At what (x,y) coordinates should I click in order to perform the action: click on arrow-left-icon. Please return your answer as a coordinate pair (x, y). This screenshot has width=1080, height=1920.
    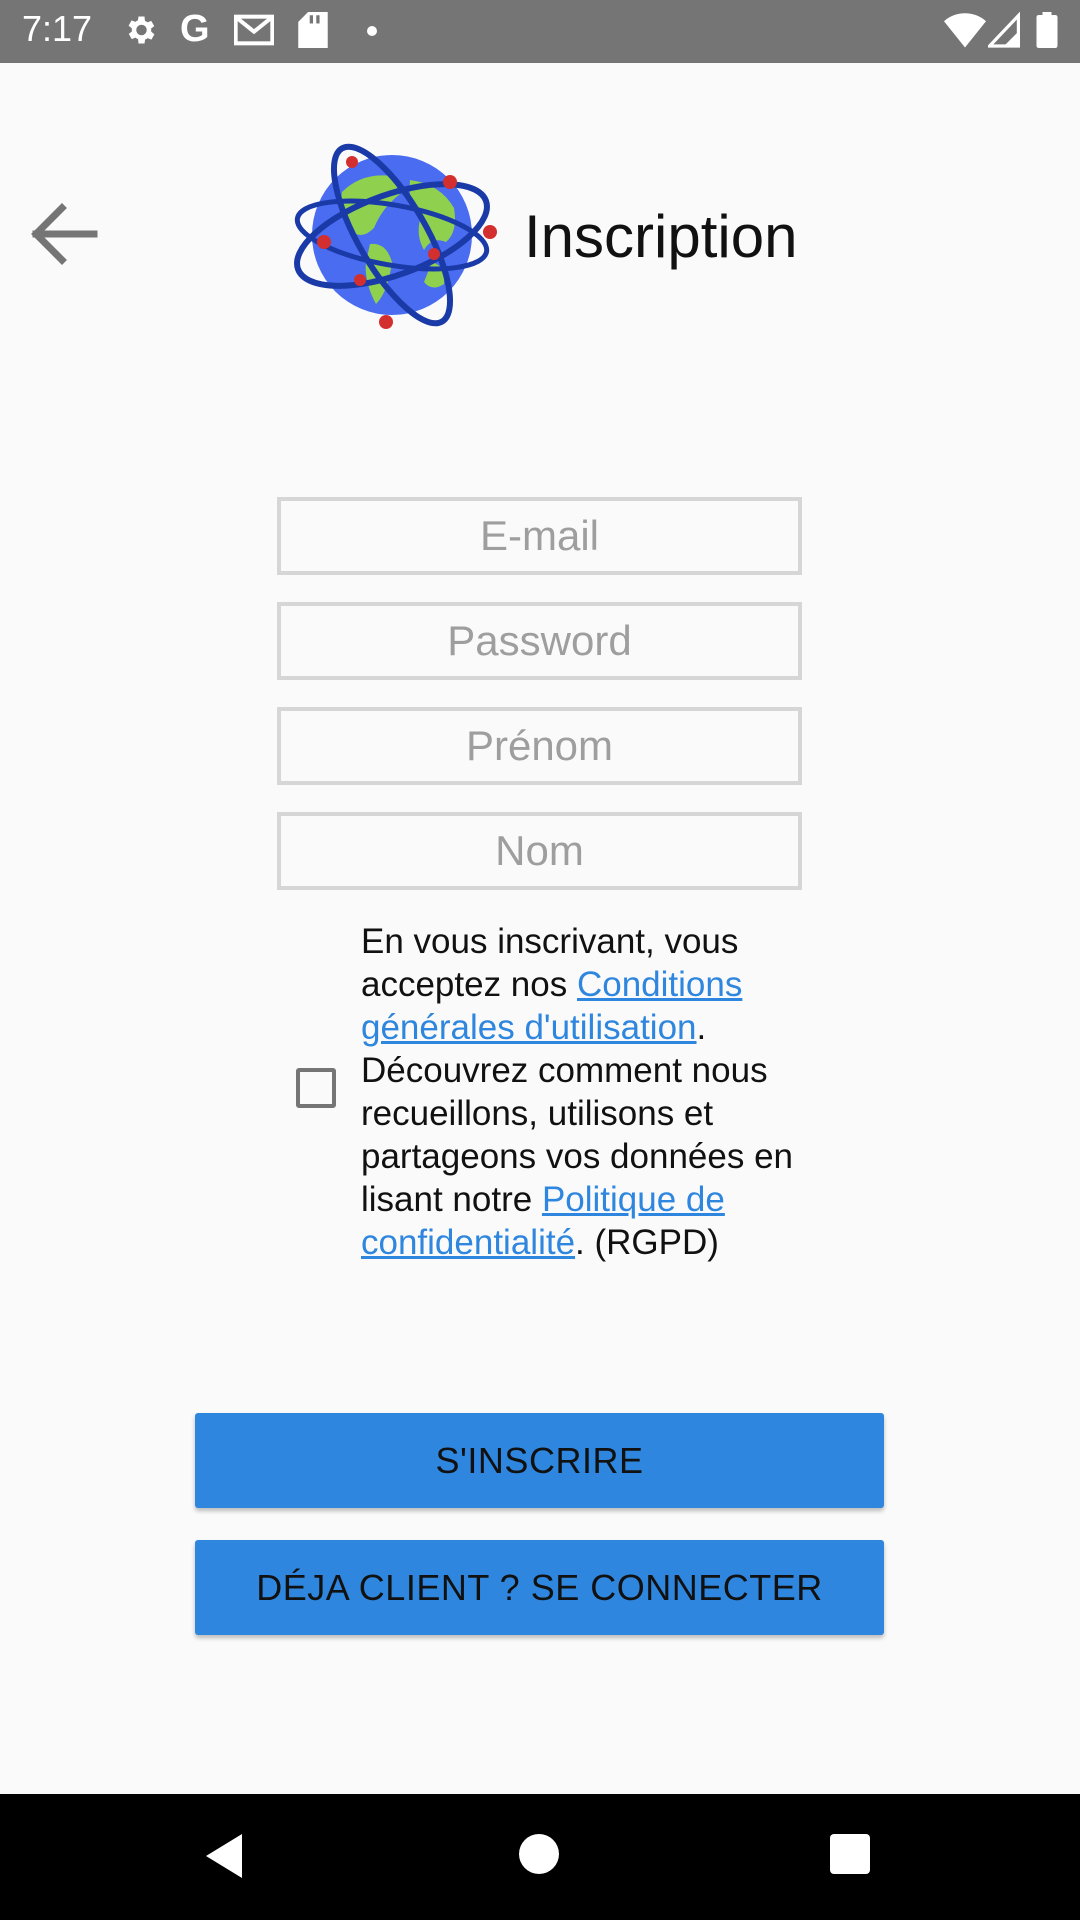
    Looking at the image, I should click on (64, 234).